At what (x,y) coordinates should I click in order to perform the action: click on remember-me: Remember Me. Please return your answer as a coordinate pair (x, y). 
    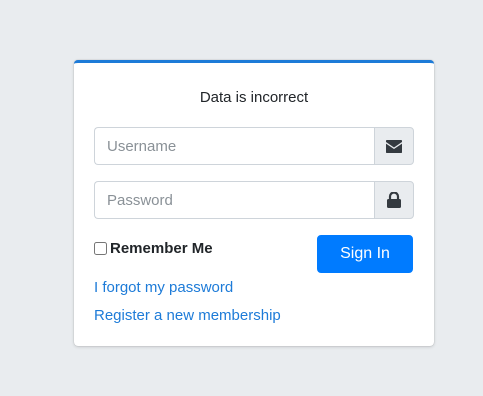
    Looking at the image, I should click on (153, 248).